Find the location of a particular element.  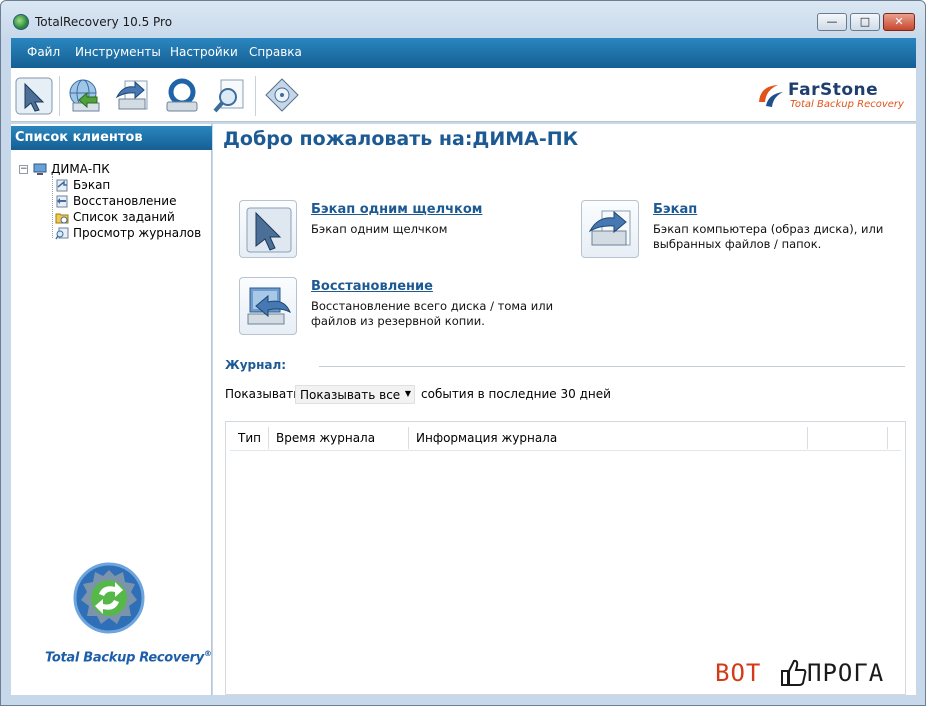

rescue-toolbar-button is located at coordinates (182, 96).